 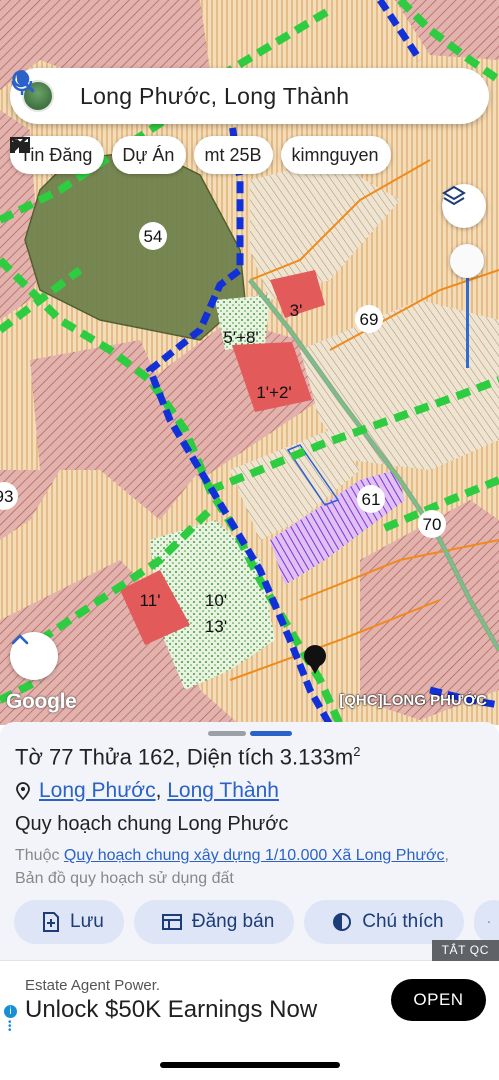 What do you see at coordinates (403, 921) in the screenshot?
I see `legend-label: Chú thích` at bounding box center [403, 921].